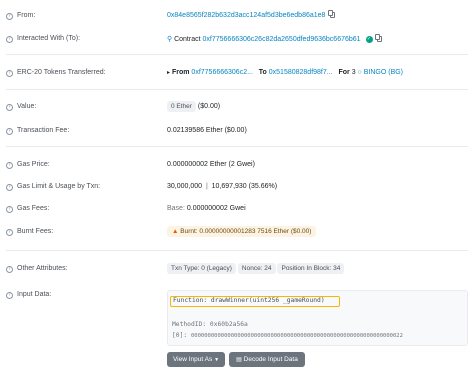 Image resolution: width=474 pixels, height=375 pixels. What do you see at coordinates (210, 324) in the screenshot?
I see `method-id: MethodID: 0x60b2a56a` at bounding box center [210, 324].